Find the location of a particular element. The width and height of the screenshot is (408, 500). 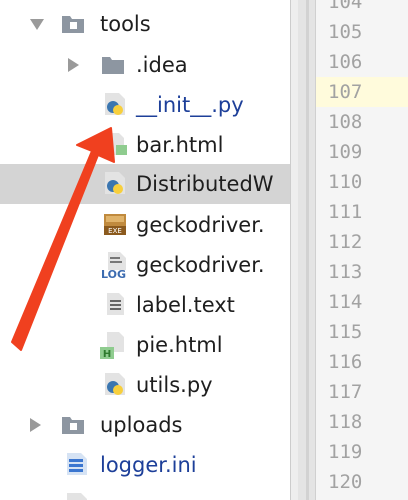

line-number: 112 is located at coordinates (345, 242).